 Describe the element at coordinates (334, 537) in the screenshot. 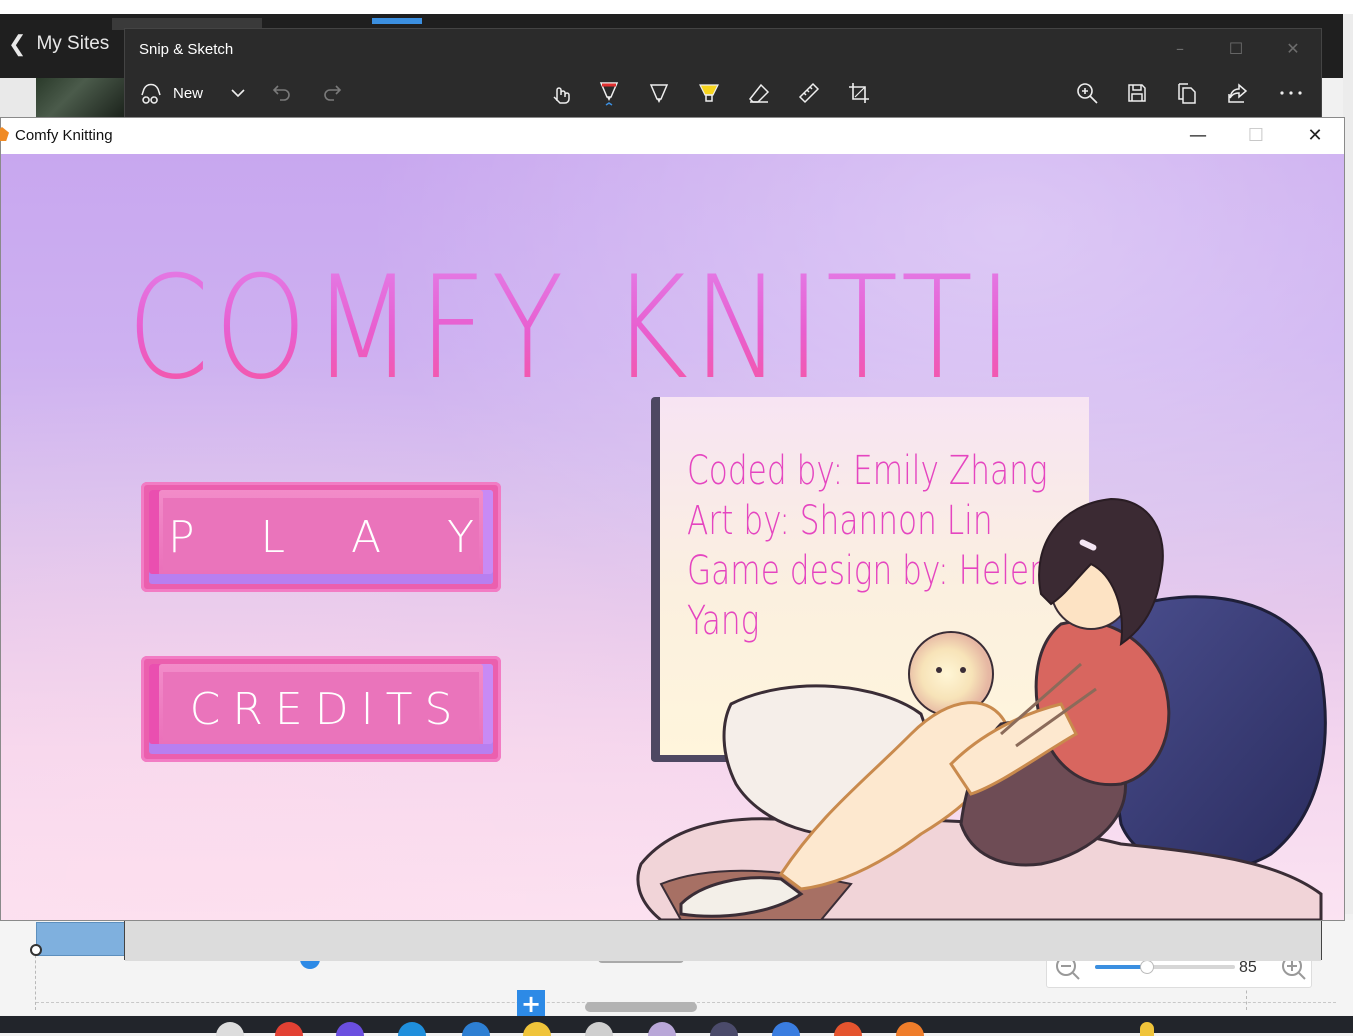

I see `play-label: P L A Y` at that location.